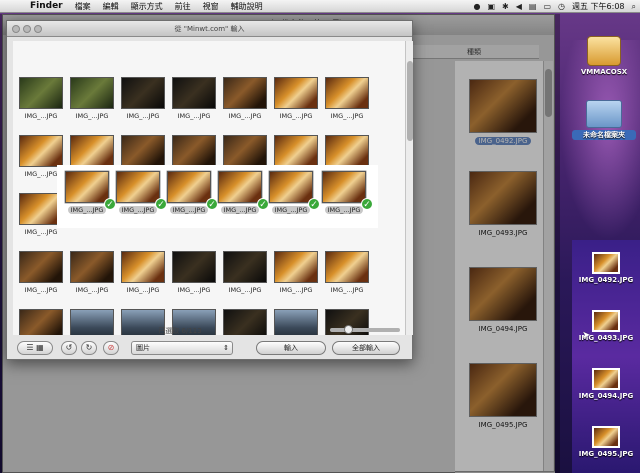  I want to click on menu-view: 顯示方式, so click(147, 6).